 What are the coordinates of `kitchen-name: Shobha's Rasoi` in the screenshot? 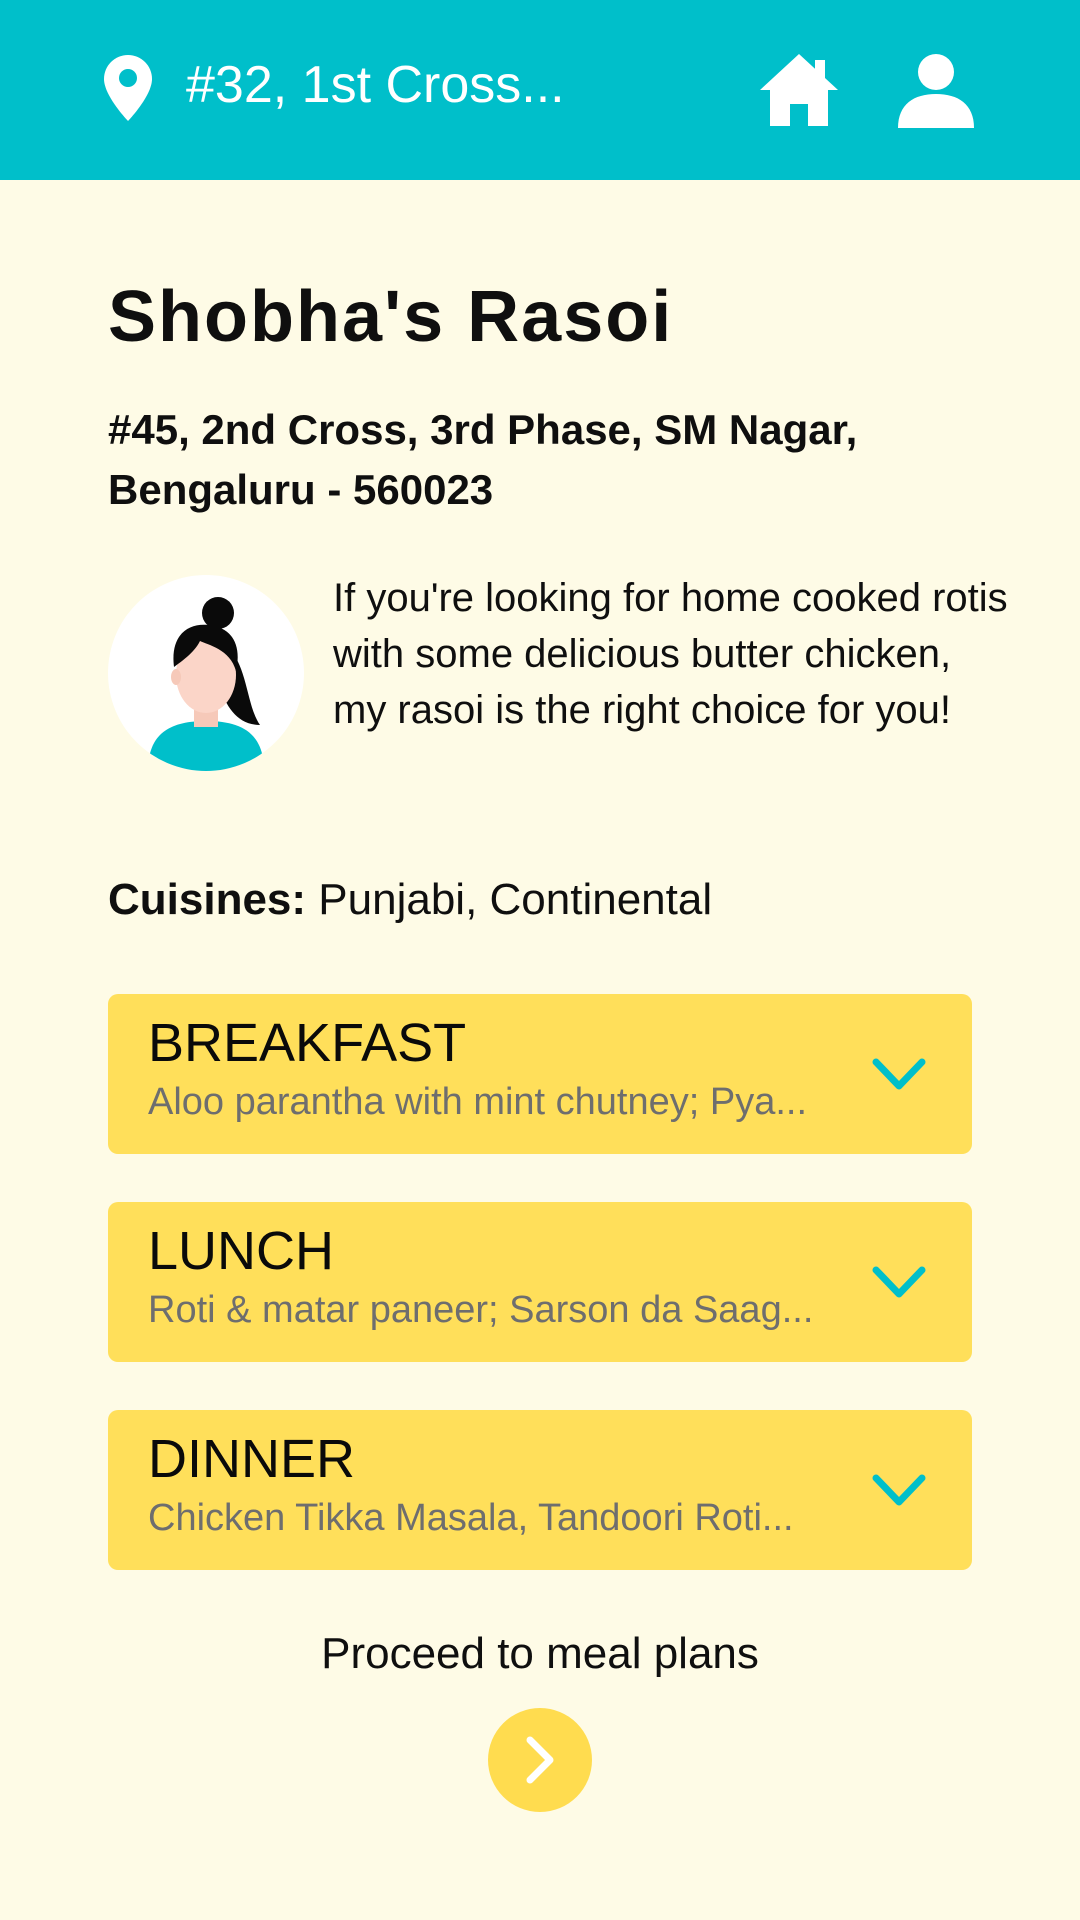 It's located at (391, 317).